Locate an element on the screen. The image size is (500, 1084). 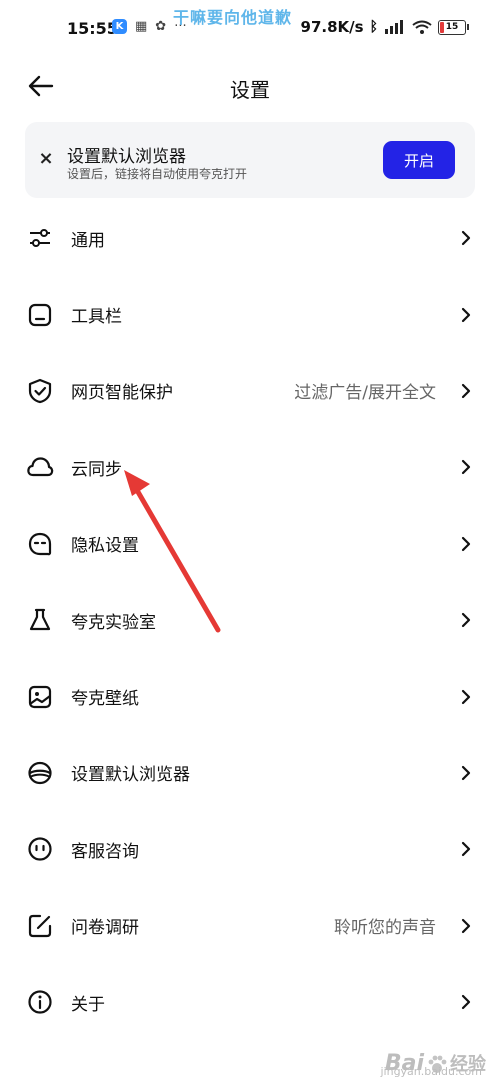
battery-icon: 15 is located at coordinates (453, 27).